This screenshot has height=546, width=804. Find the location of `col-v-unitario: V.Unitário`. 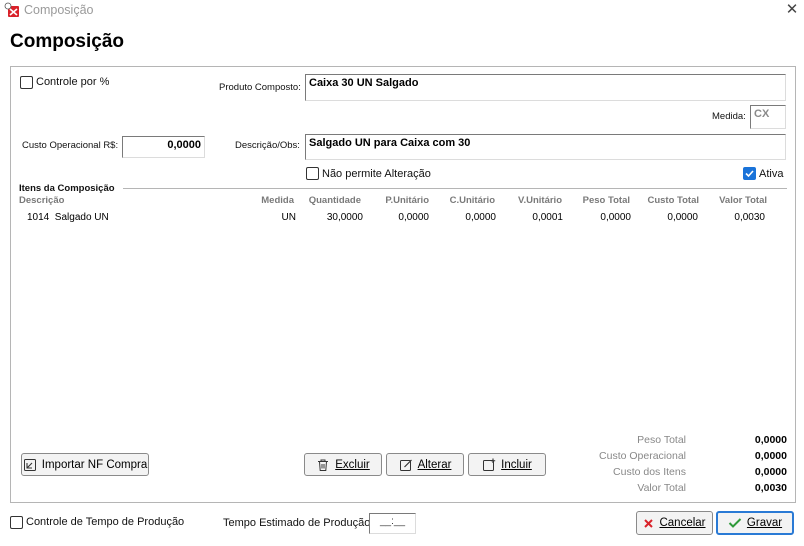

col-v-unitario: V.Unitário is located at coordinates (531, 200).